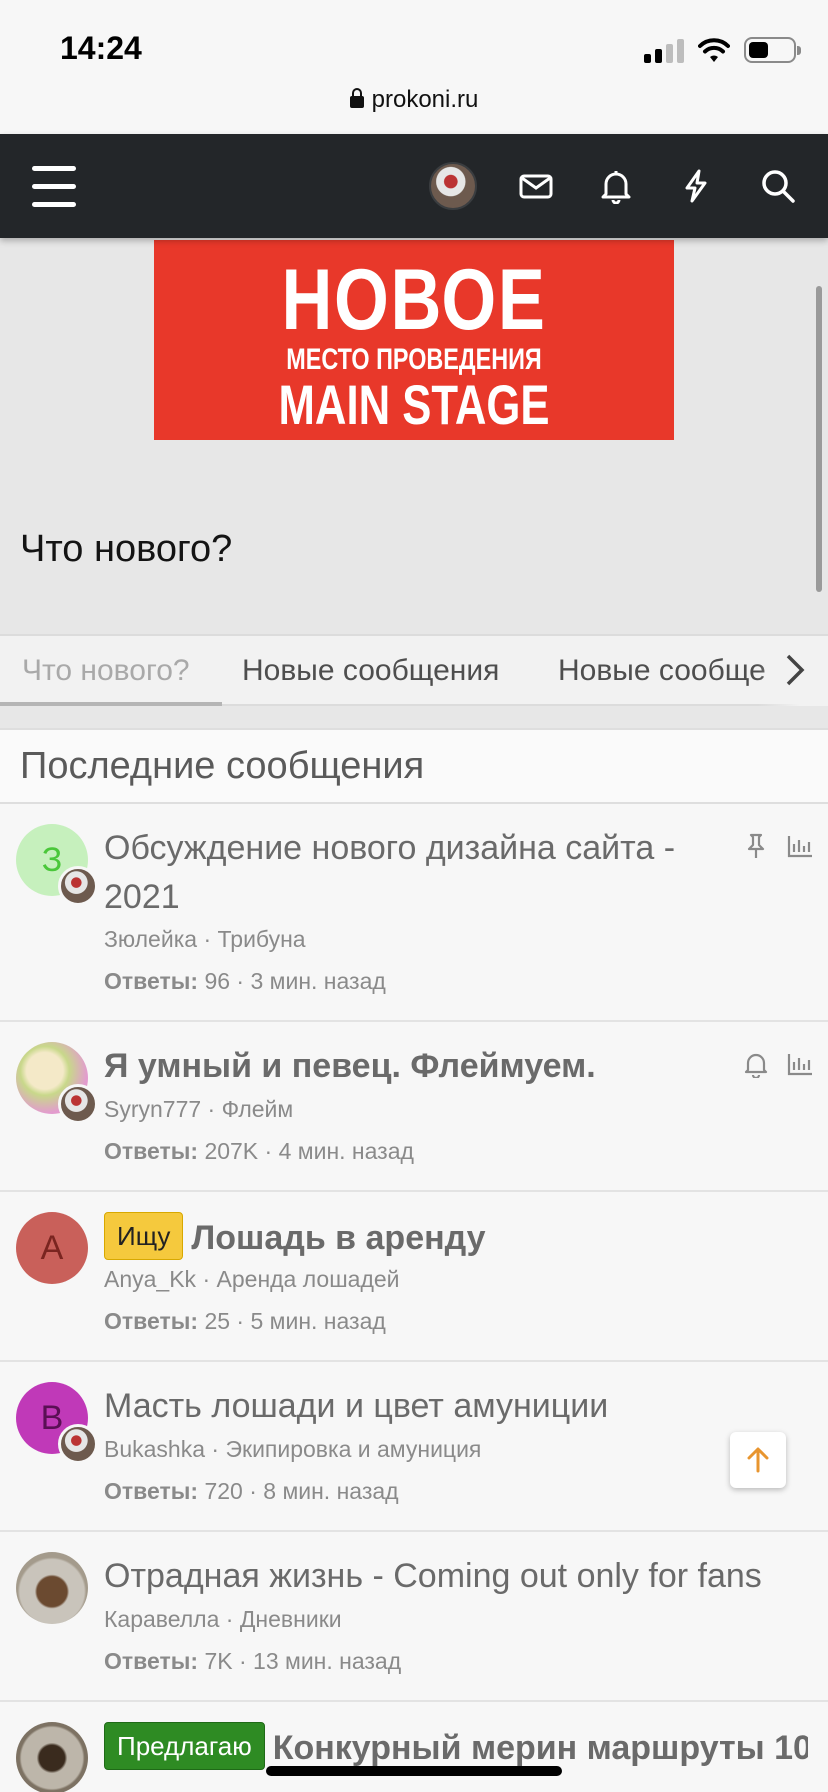 This screenshot has height=1792, width=828. Describe the element at coordinates (258, 1109) in the screenshot. I see `thread-forum: Флейм` at that location.